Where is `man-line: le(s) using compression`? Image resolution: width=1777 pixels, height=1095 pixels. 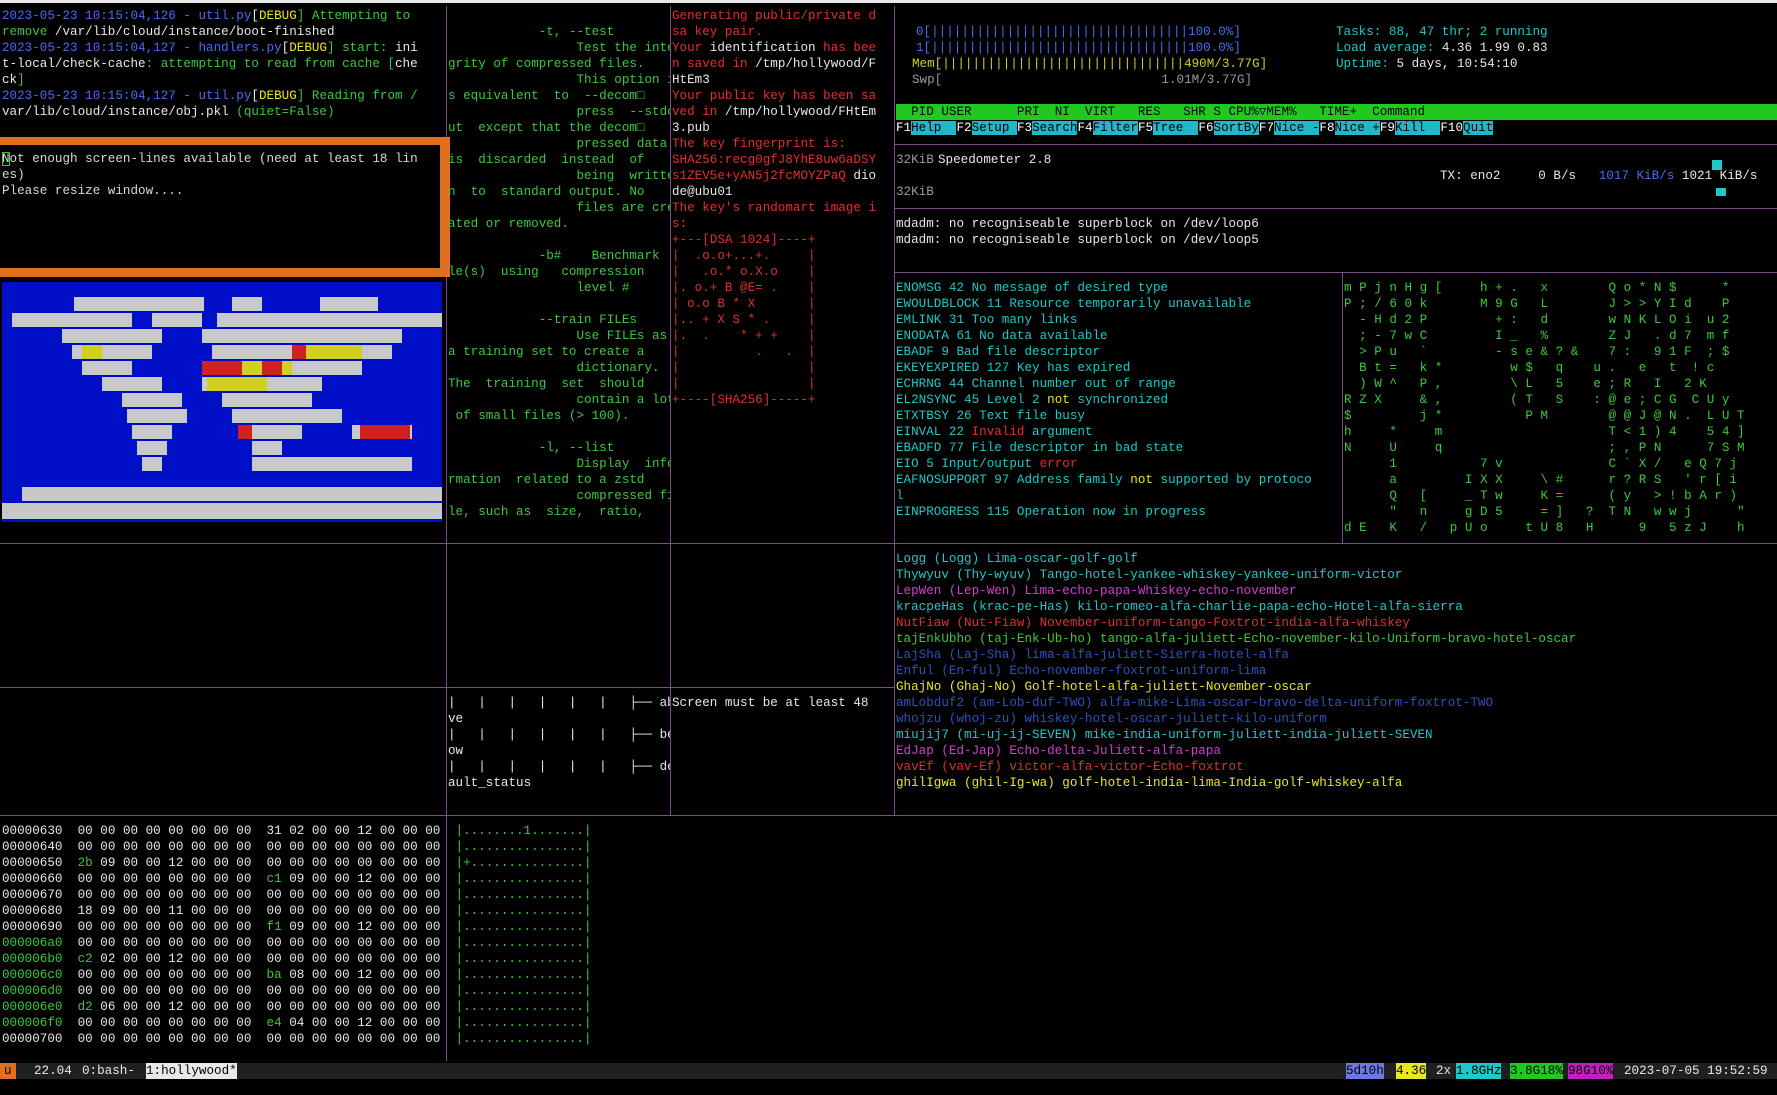
man-line: le(s) using compression is located at coordinates (546, 272).